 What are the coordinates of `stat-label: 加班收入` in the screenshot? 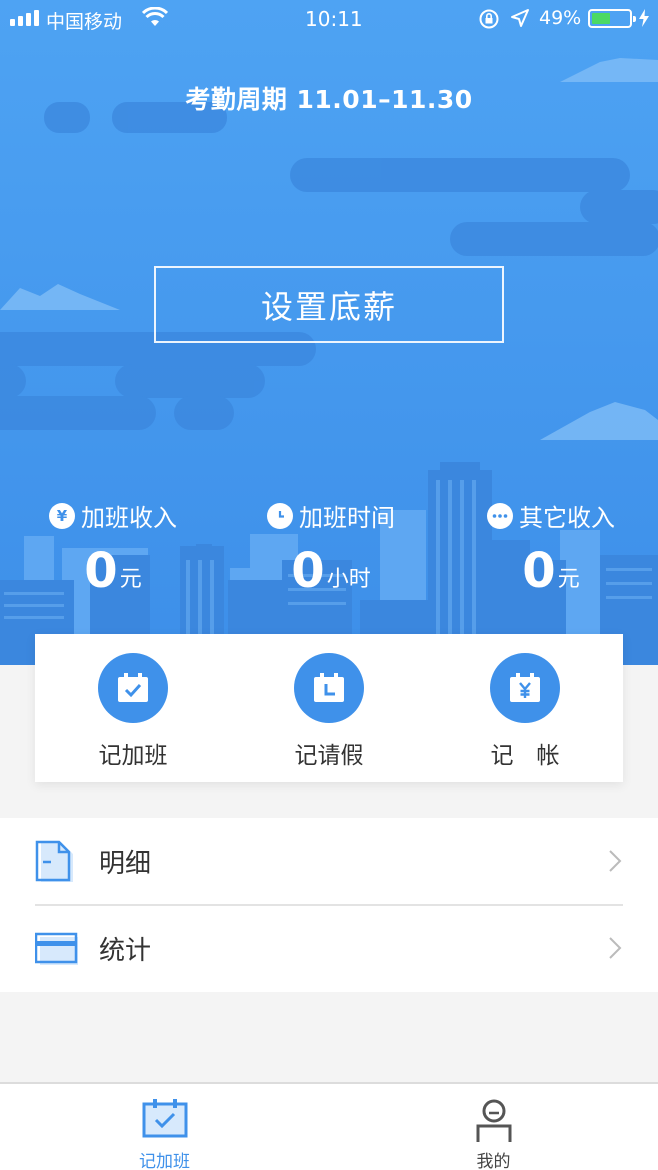 It's located at (129, 518).